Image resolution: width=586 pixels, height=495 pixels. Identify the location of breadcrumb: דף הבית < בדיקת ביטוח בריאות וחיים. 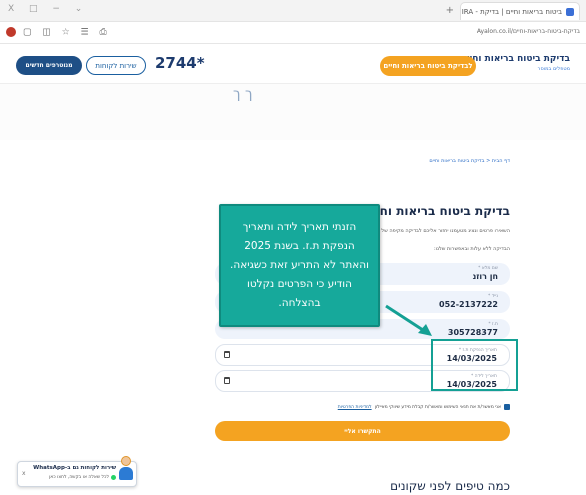
(469, 161).